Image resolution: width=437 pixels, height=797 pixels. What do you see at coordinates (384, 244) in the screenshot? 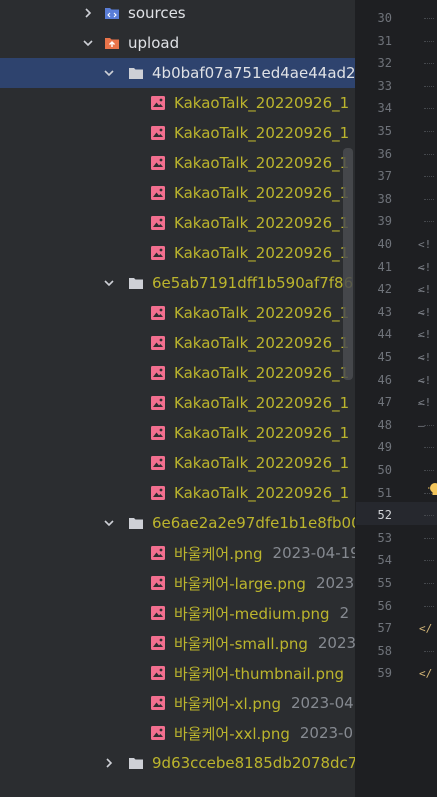
I see `line-number: 40` at bounding box center [384, 244].